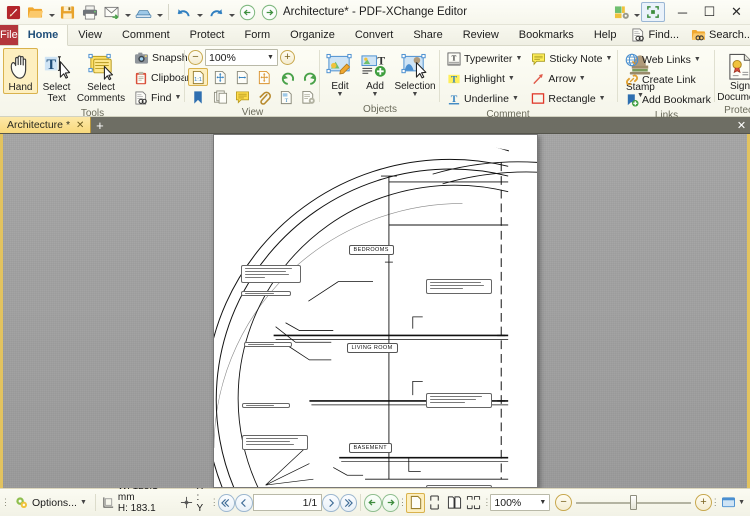 This screenshot has height=516, width=750. What do you see at coordinates (111, 12) in the screenshot?
I see `email-button` at bounding box center [111, 12].